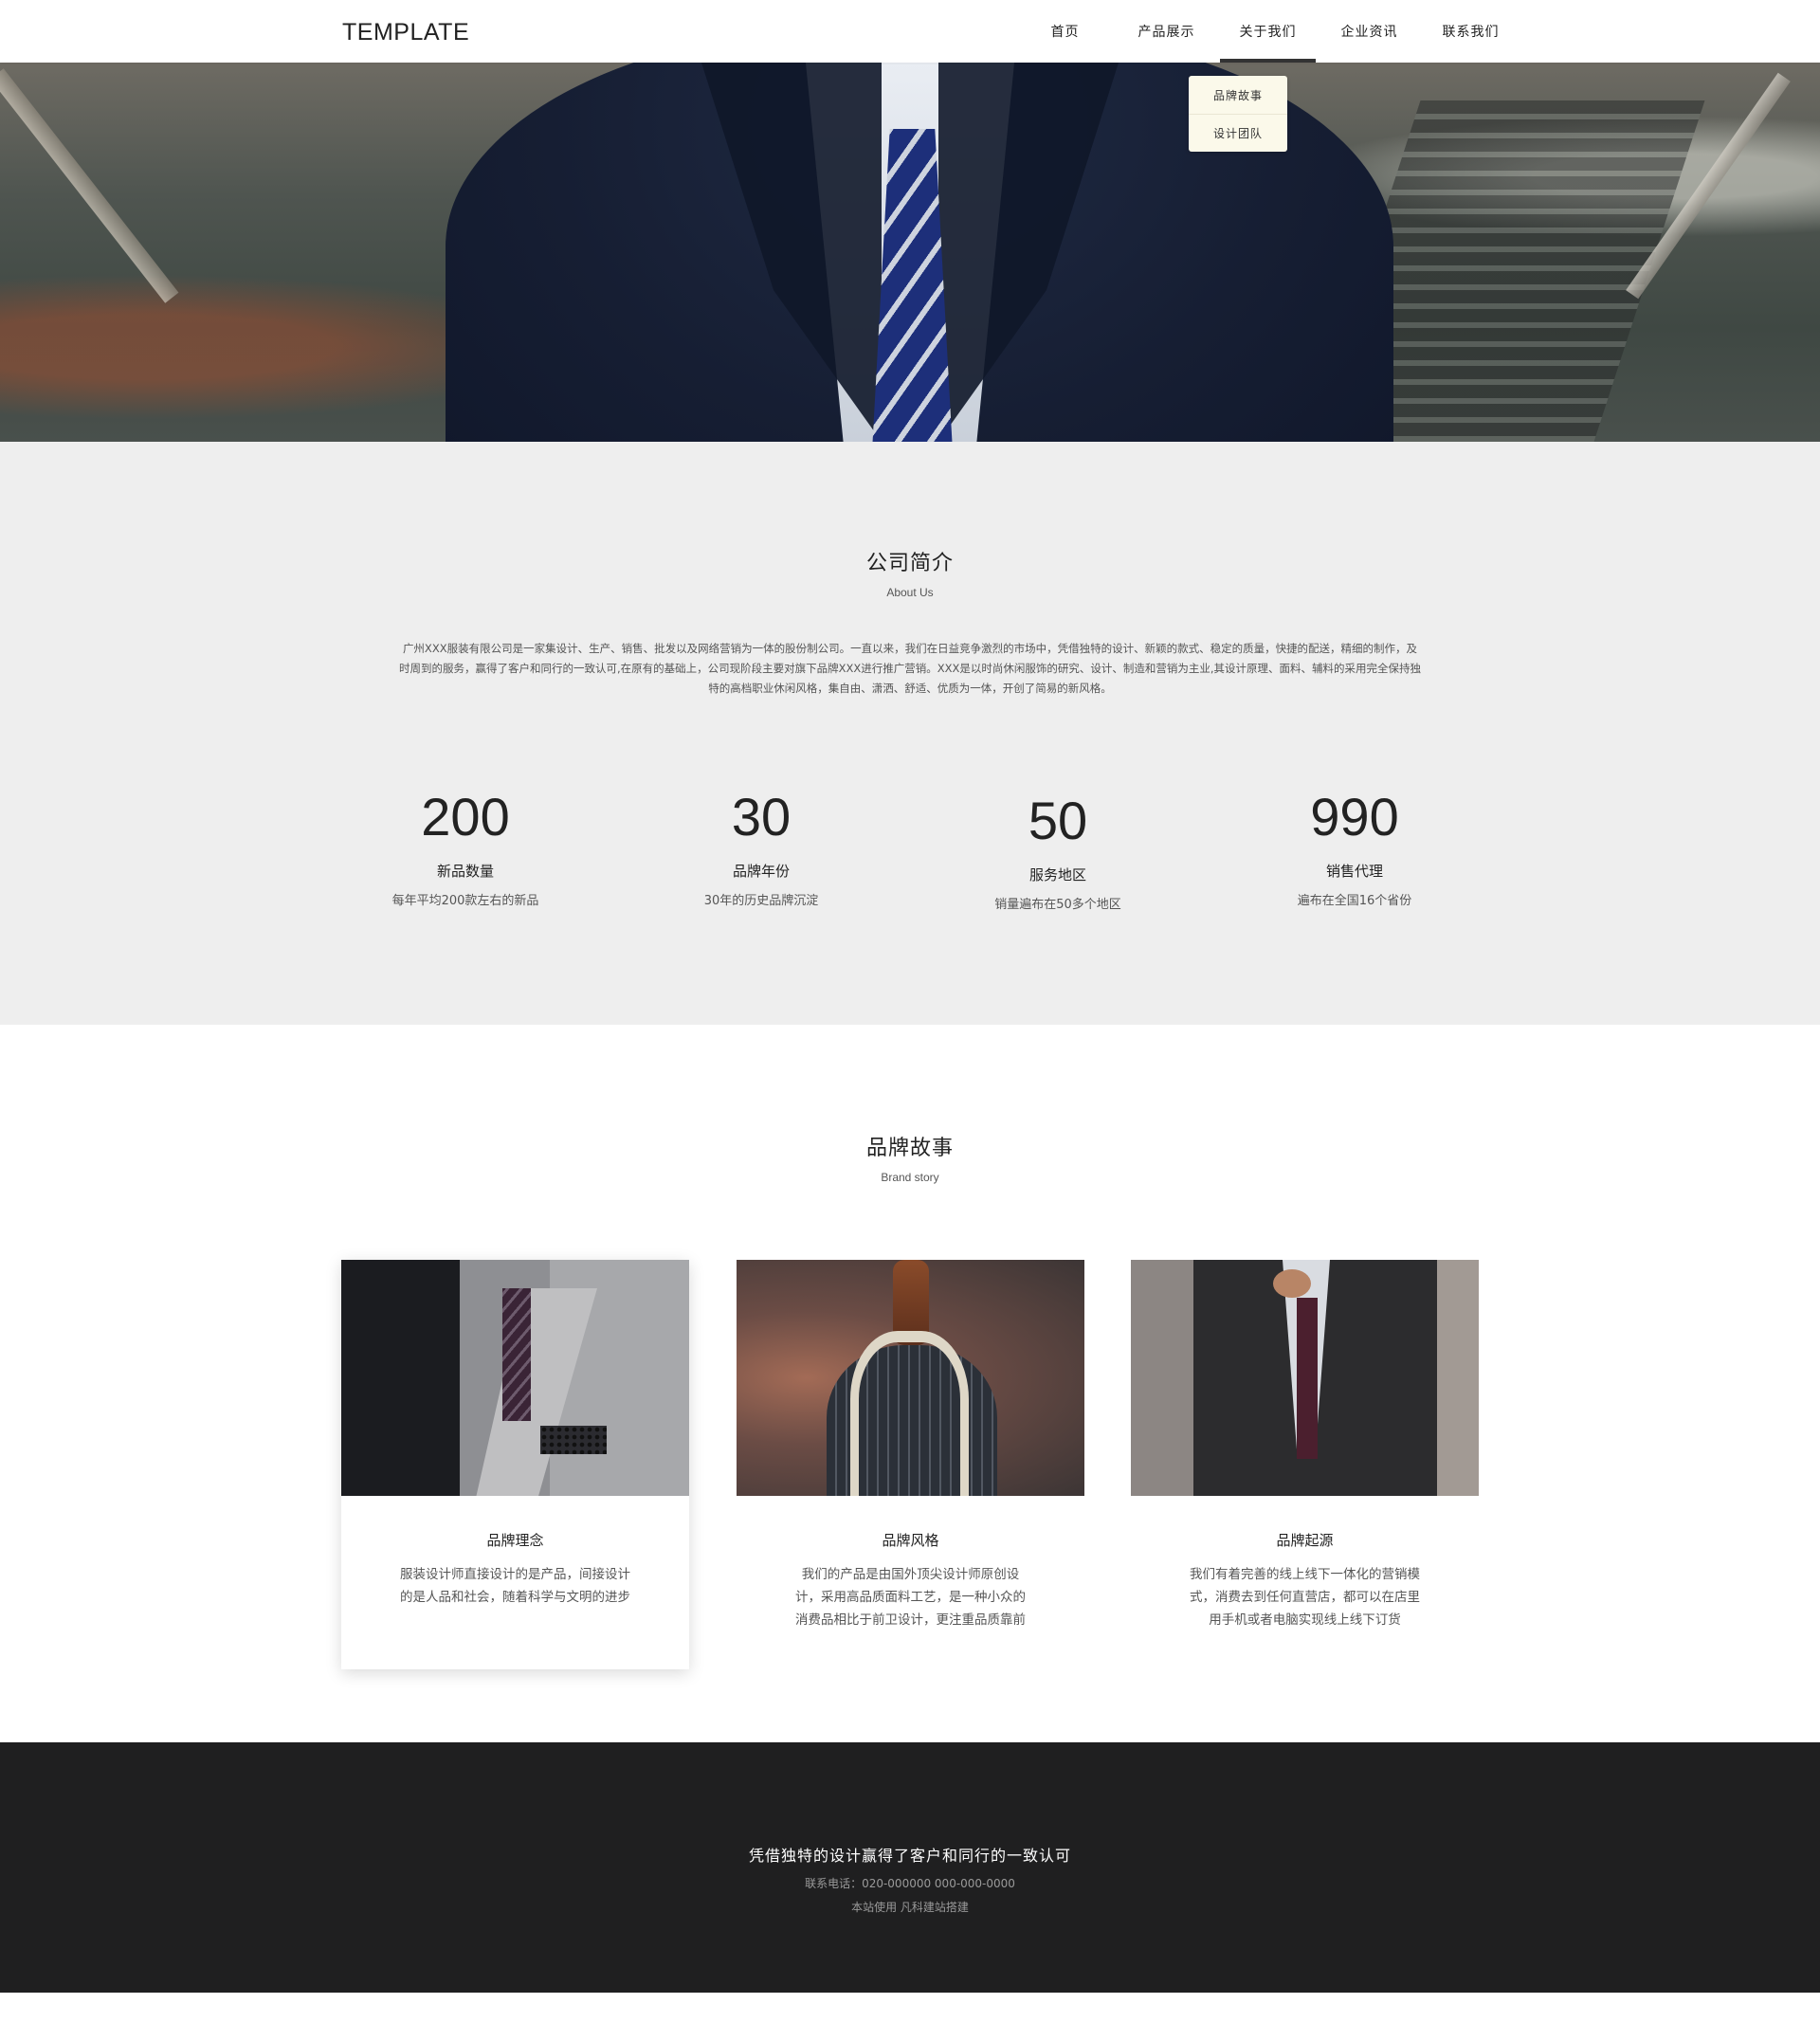  I want to click on image-measuring-tape, so click(909, 1414).